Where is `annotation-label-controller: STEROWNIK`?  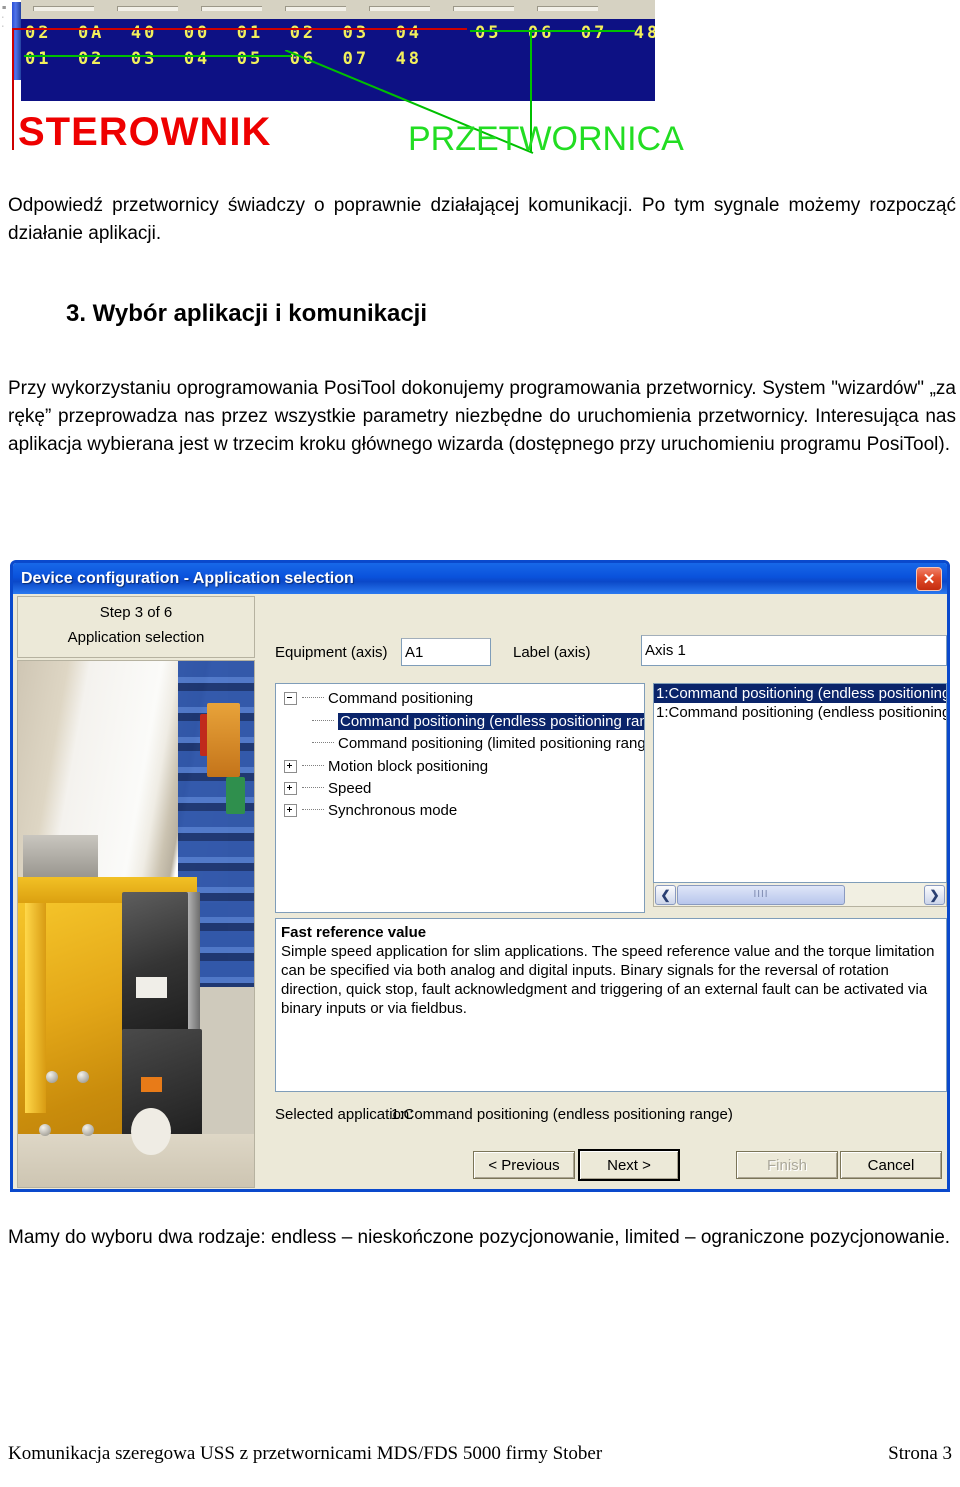 annotation-label-controller: STEROWNIK is located at coordinates (145, 132).